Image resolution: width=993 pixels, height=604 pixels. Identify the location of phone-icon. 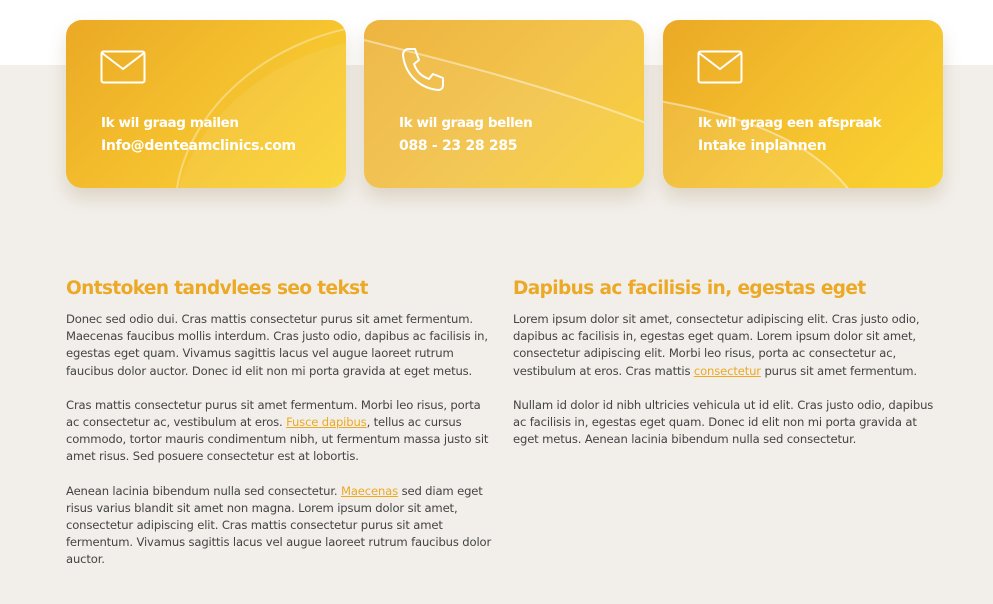
(422, 68).